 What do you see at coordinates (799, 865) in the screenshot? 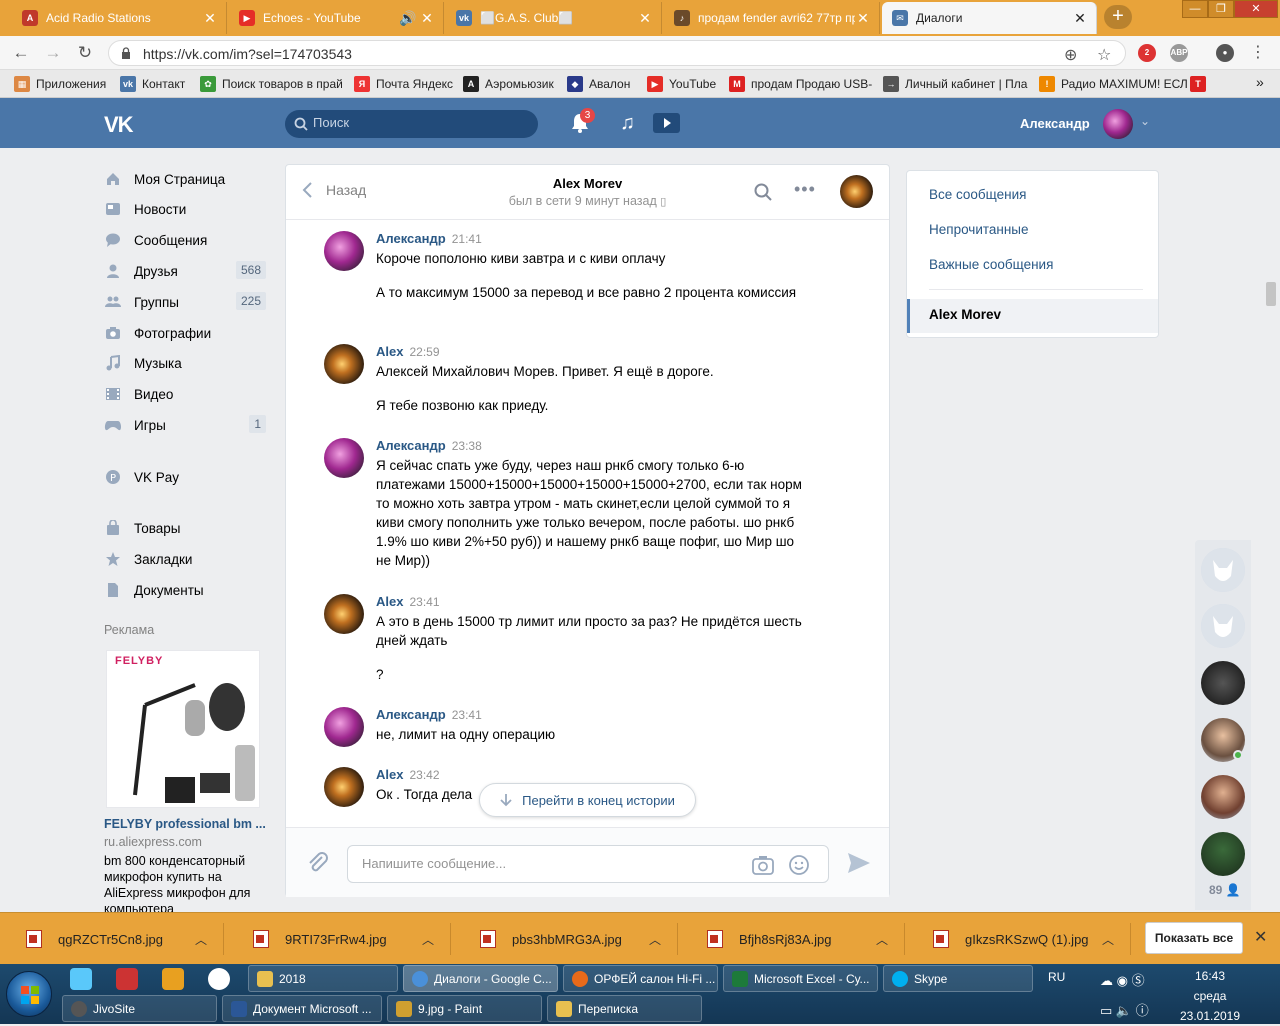
I see `emoji-smile-icon` at bounding box center [799, 865].